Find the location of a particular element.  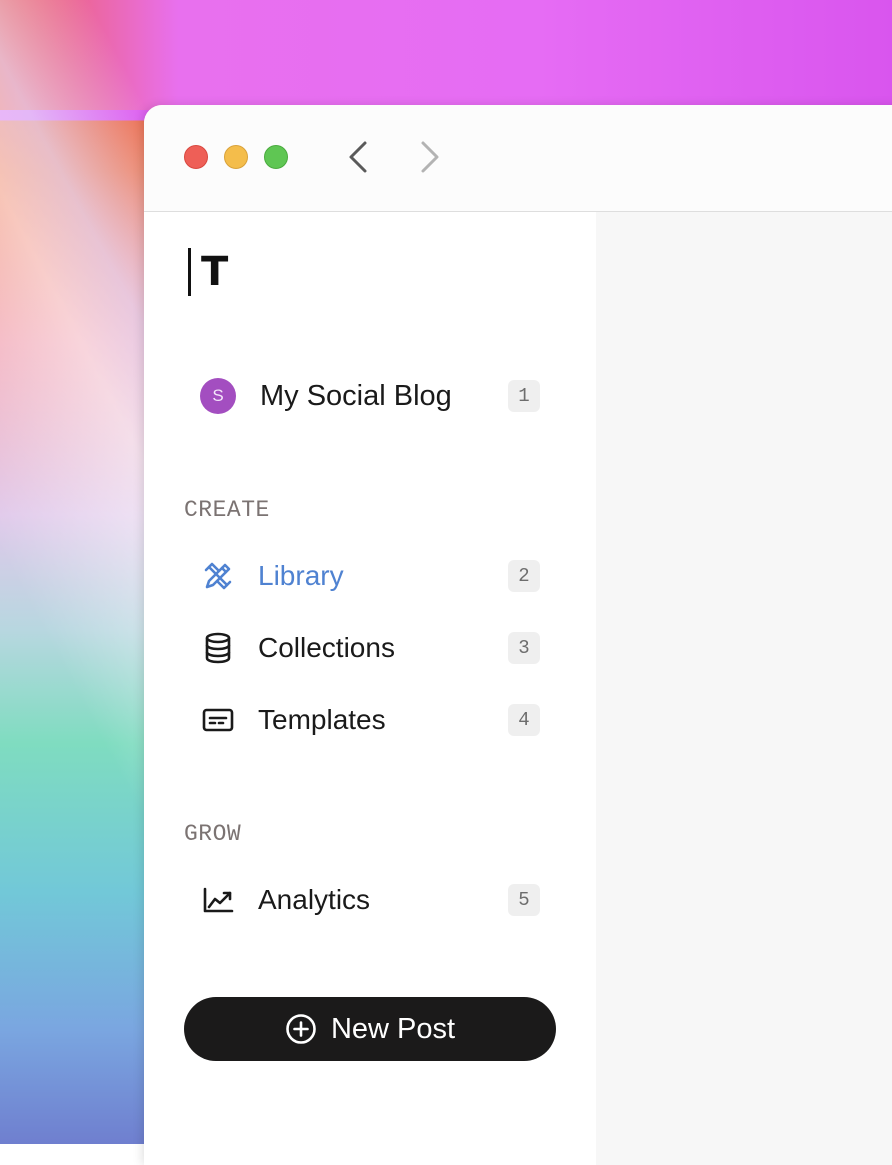

avatar: S is located at coordinates (218, 396).